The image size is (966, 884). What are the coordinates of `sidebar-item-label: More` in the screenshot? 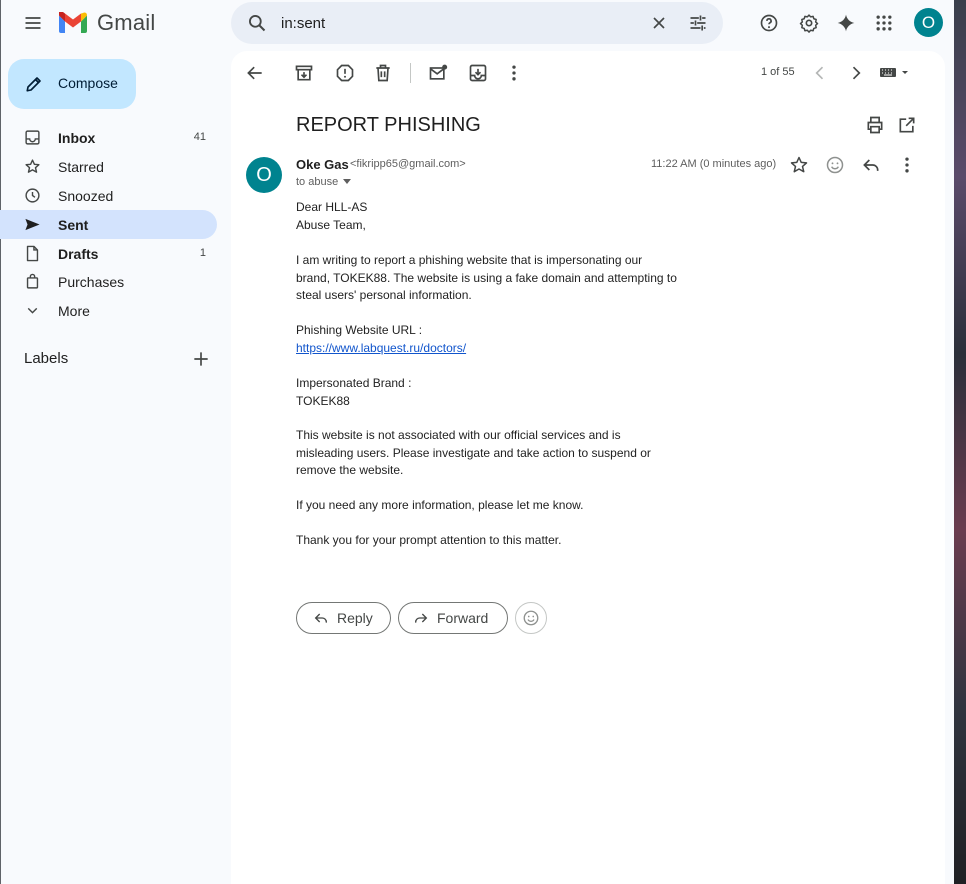 It's located at (74, 311).